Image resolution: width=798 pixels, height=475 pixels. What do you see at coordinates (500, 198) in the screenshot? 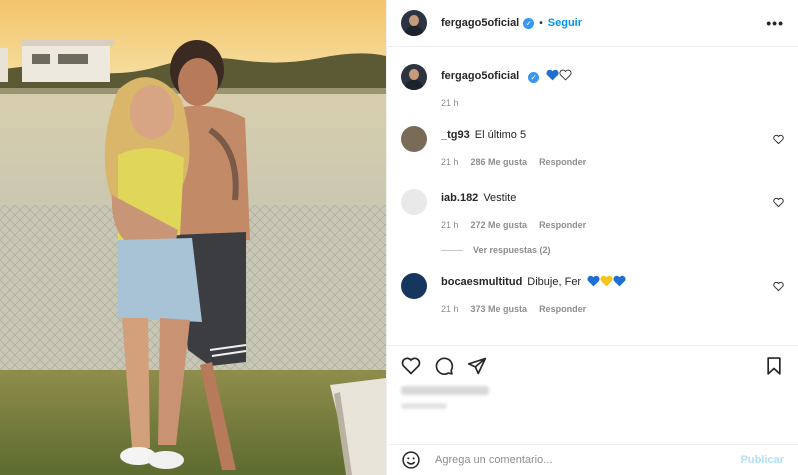
I see `comment-text: Vestite` at bounding box center [500, 198].